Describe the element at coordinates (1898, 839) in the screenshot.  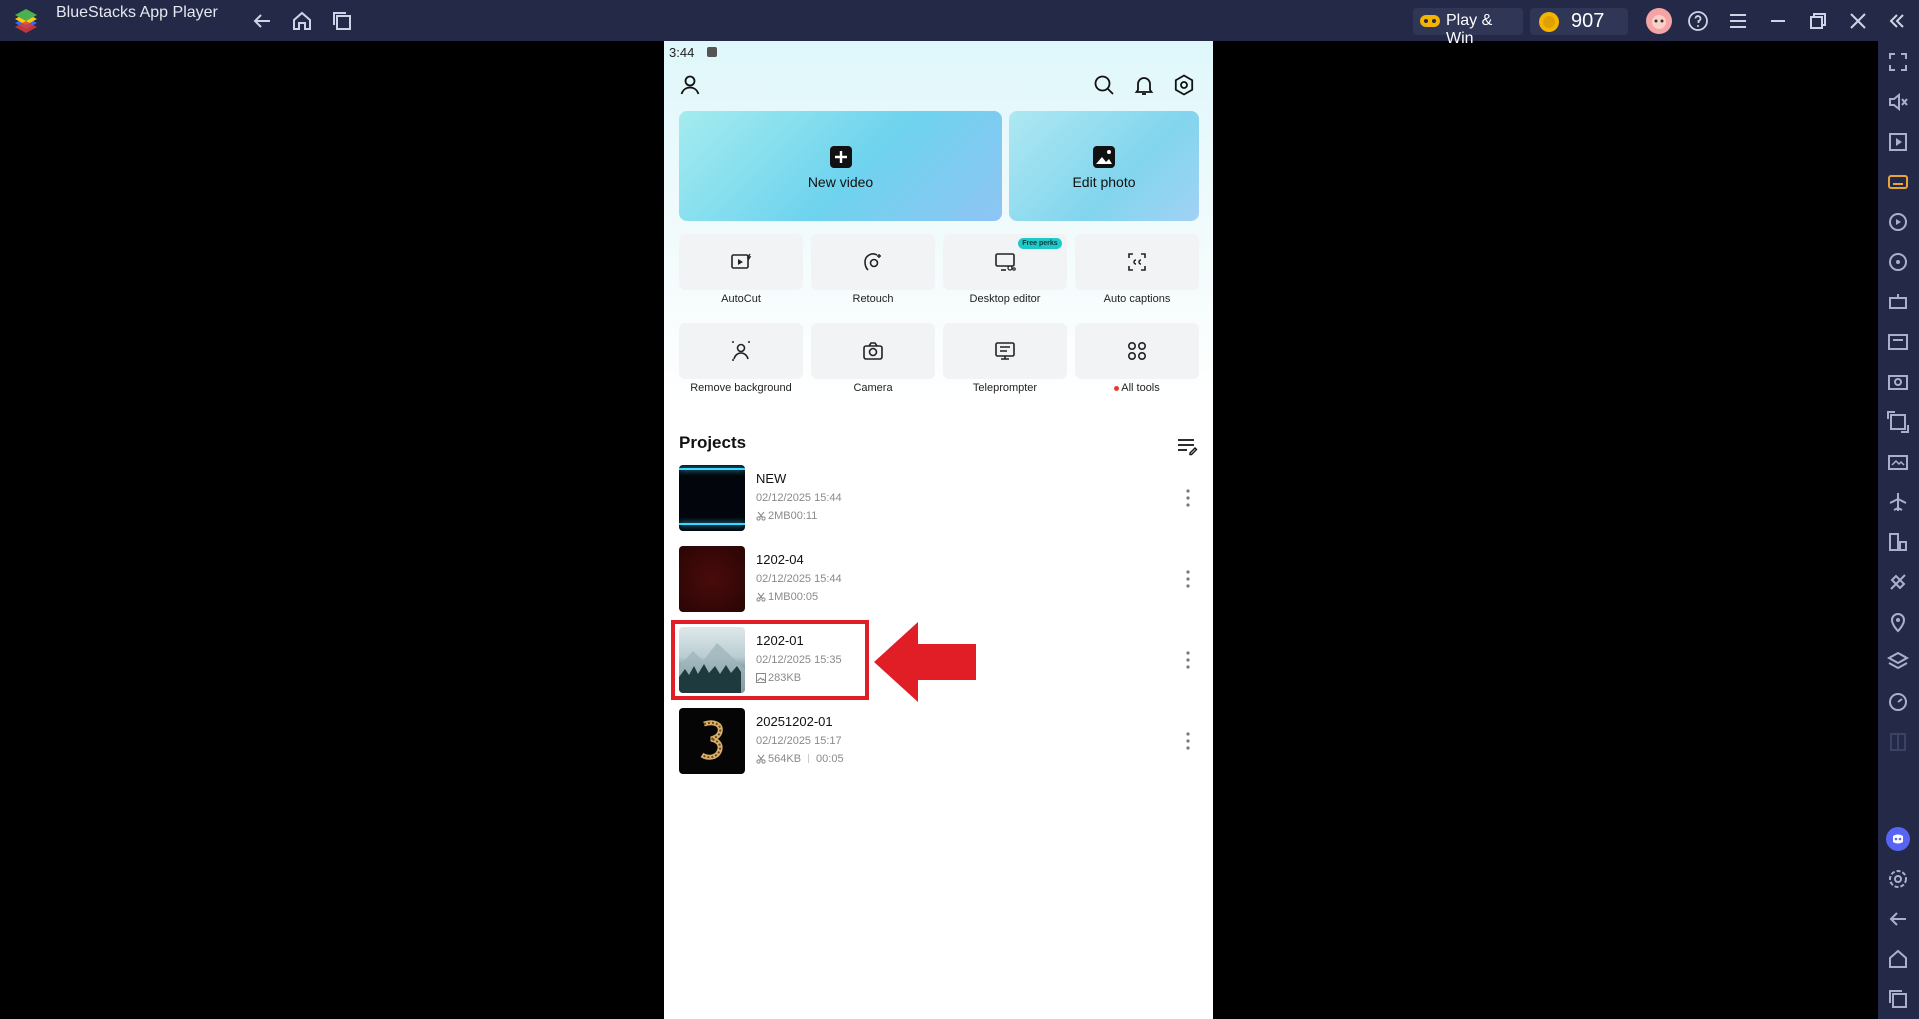
I see `discord-icon` at that location.